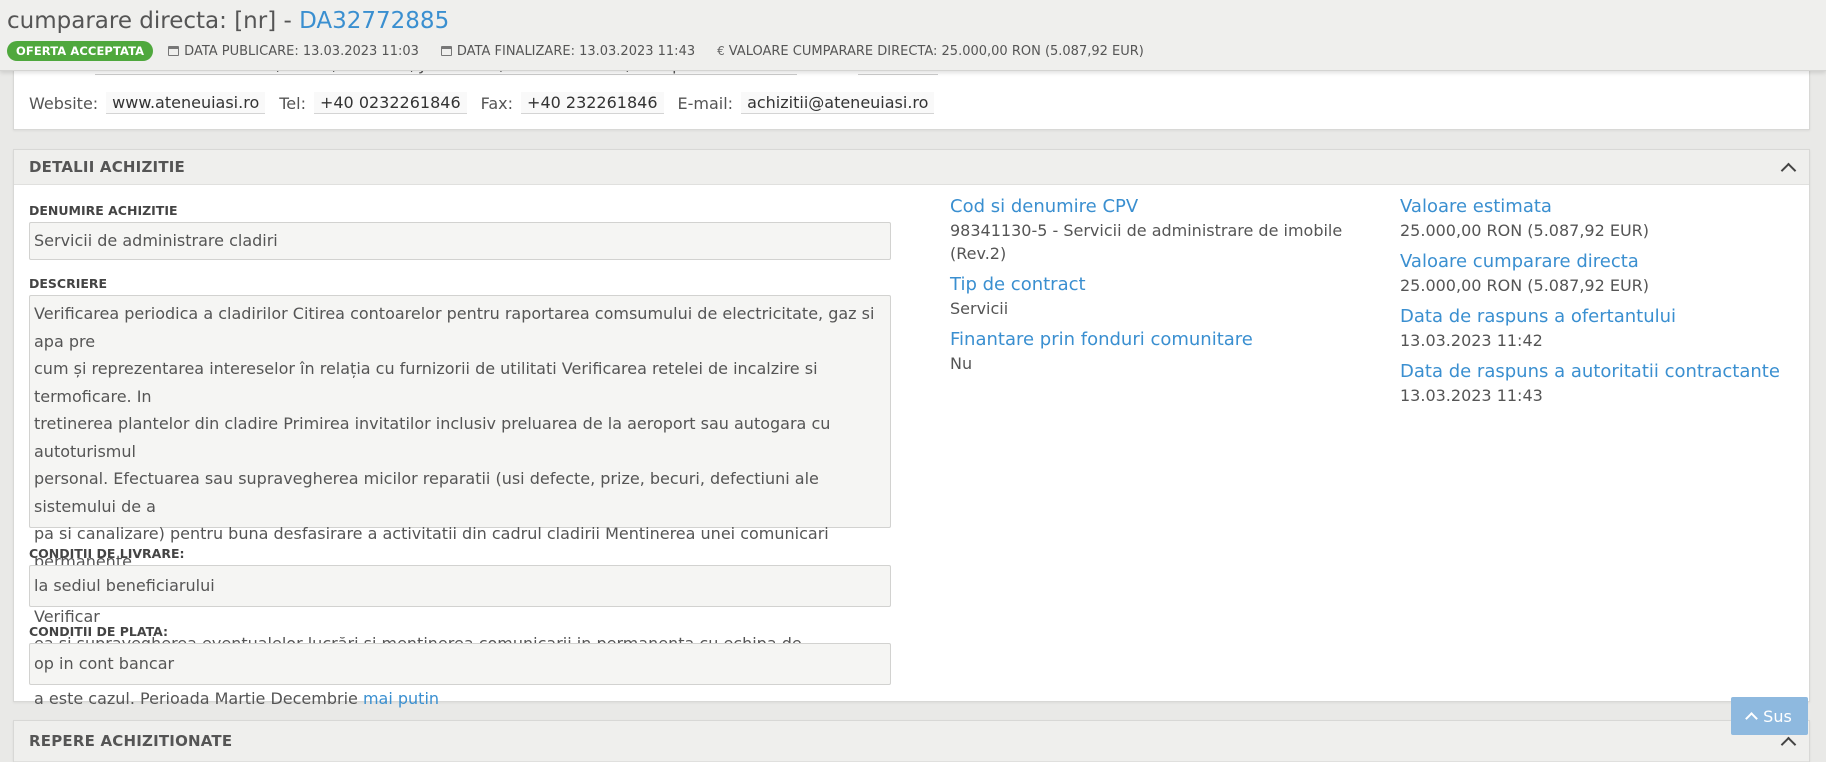 This screenshot has height=762, width=1826. I want to click on name-field: Servicii de administrare cladiri, so click(460, 241).